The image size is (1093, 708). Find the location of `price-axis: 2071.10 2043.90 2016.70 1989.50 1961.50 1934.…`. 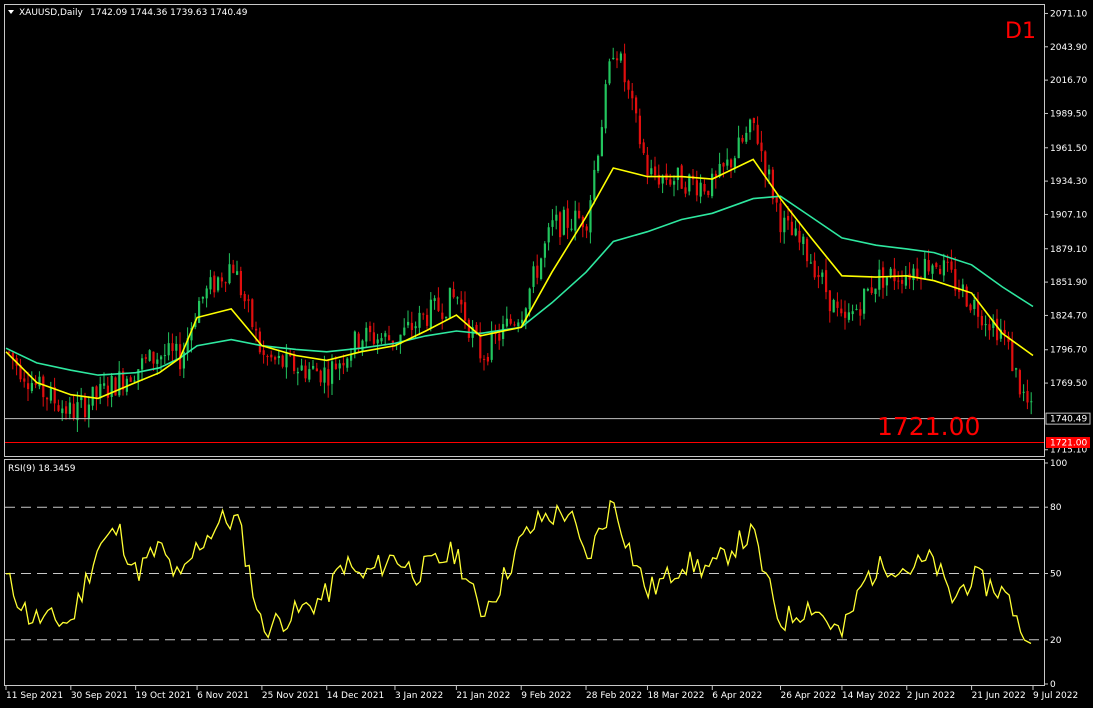

price-axis: 2071.10 2043.90 2016.70 1989.50 1961.50 1934.… is located at coordinates (1065, 232).